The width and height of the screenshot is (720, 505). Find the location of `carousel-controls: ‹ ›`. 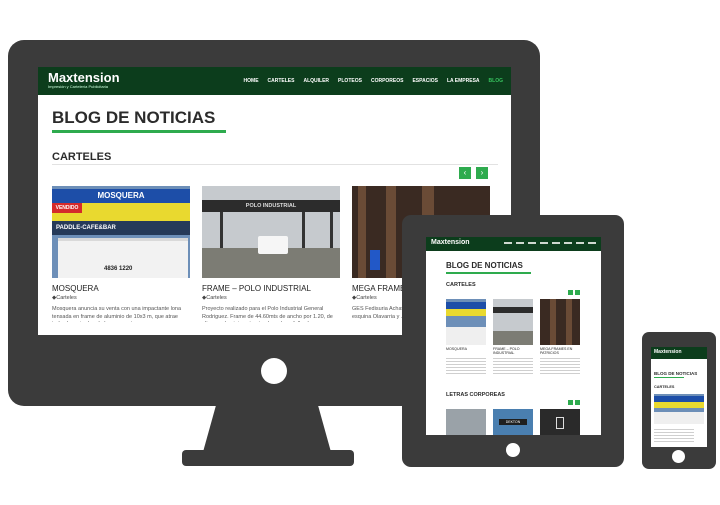

carousel-controls: ‹ › is located at coordinates (473, 173).